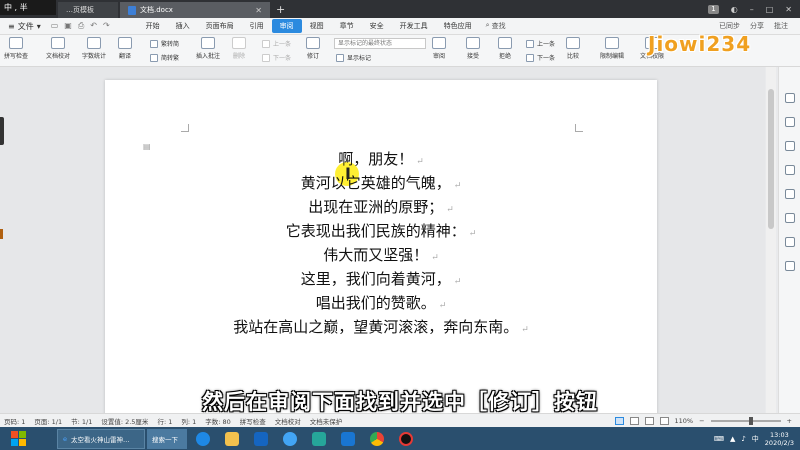 The width and height of the screenshot is (800, 450). I want to click on text-line: 它表现出我们民族的精神： ↵, so click(381, 231).